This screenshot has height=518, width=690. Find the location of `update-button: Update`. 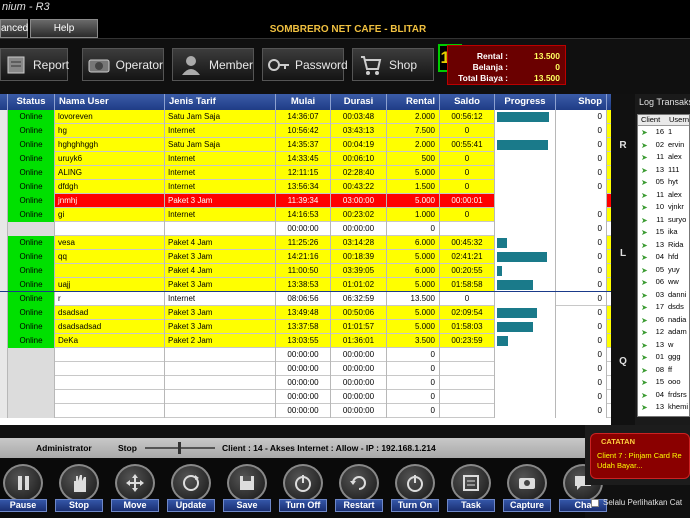

update-button: Update is located at coordinates (191, 488).